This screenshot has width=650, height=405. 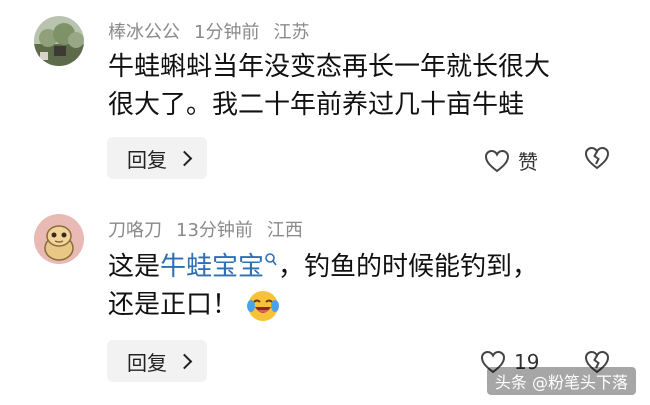 What do you see at coordinates (291, 32) in the screenshot?
I see `comment-location: 江苏` at bounding box center [291, 32].